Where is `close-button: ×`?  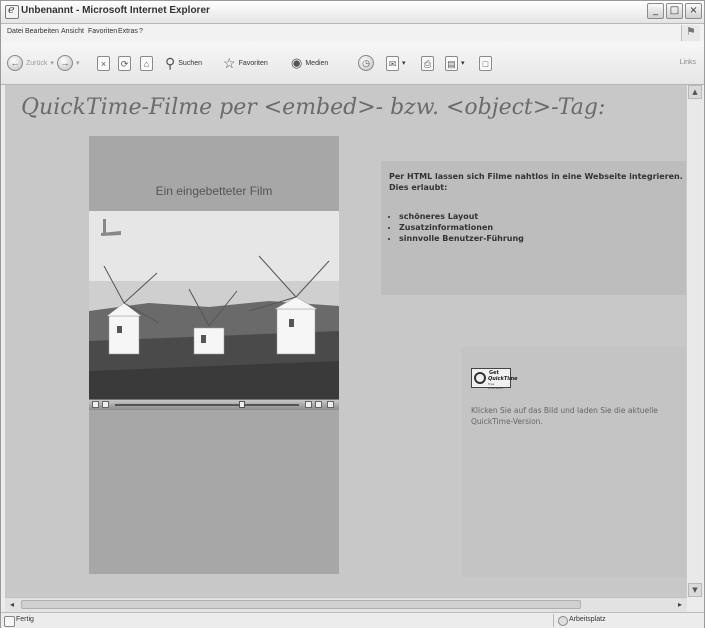 close-button: × is located at coordinates (693, 11).